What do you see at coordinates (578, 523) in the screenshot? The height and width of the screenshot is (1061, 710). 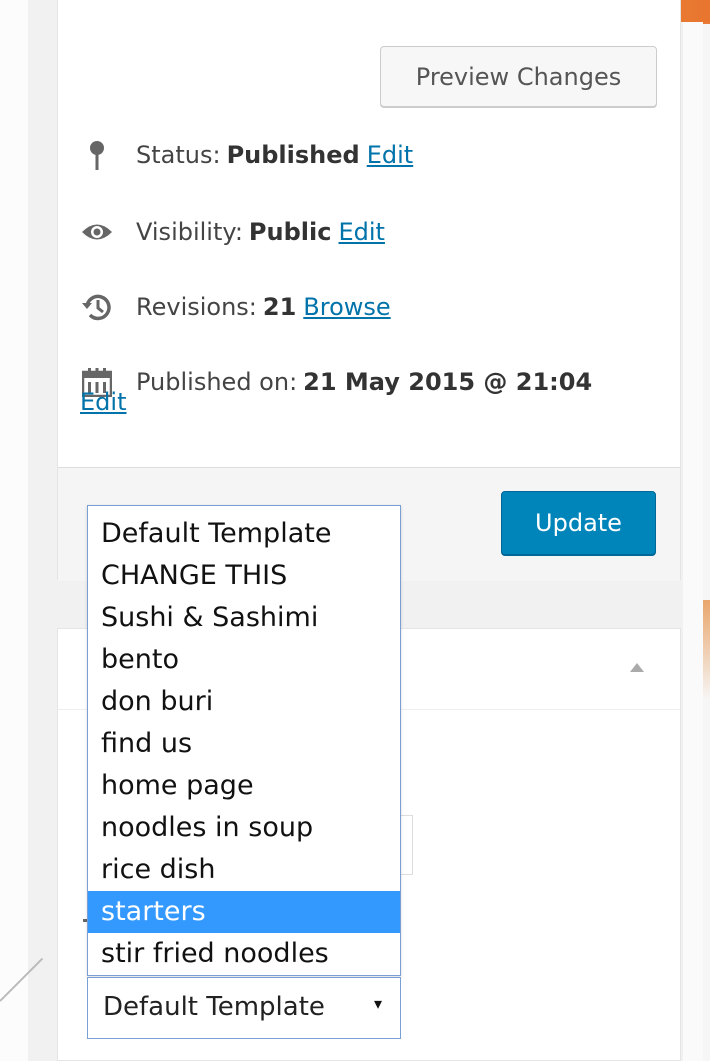 I see `update-button: Update` at bounding box center [578, 523].